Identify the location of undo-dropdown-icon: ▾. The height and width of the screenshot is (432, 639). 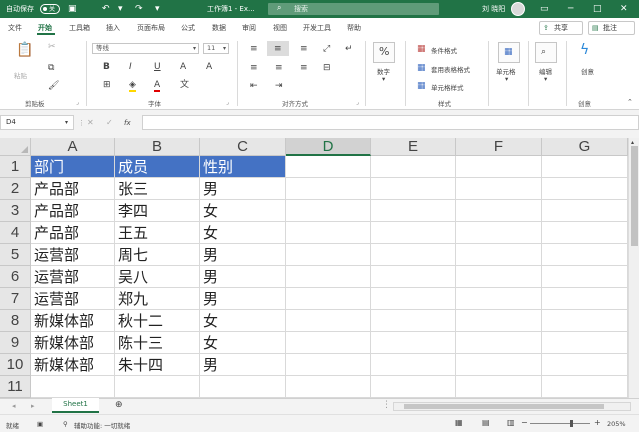
(120, 9).